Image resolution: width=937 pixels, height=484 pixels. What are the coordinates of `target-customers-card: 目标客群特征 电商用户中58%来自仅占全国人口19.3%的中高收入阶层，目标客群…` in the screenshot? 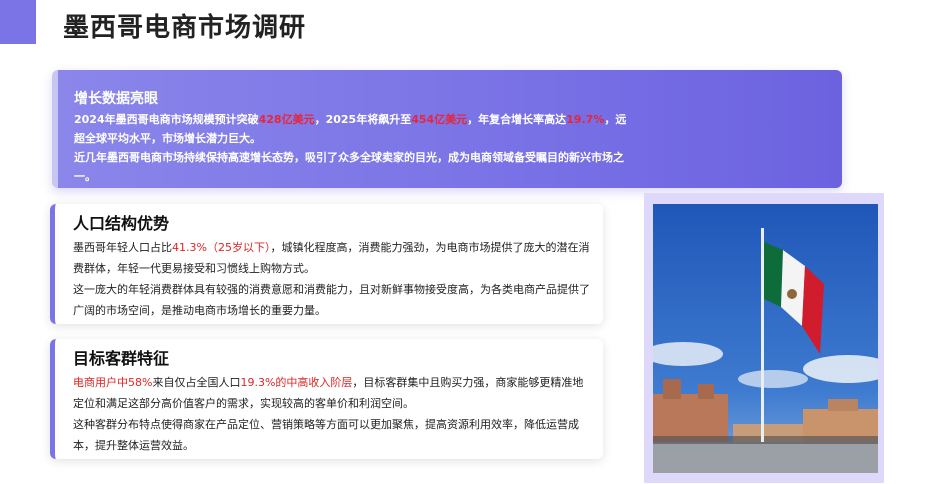 It's located at (326, 399).